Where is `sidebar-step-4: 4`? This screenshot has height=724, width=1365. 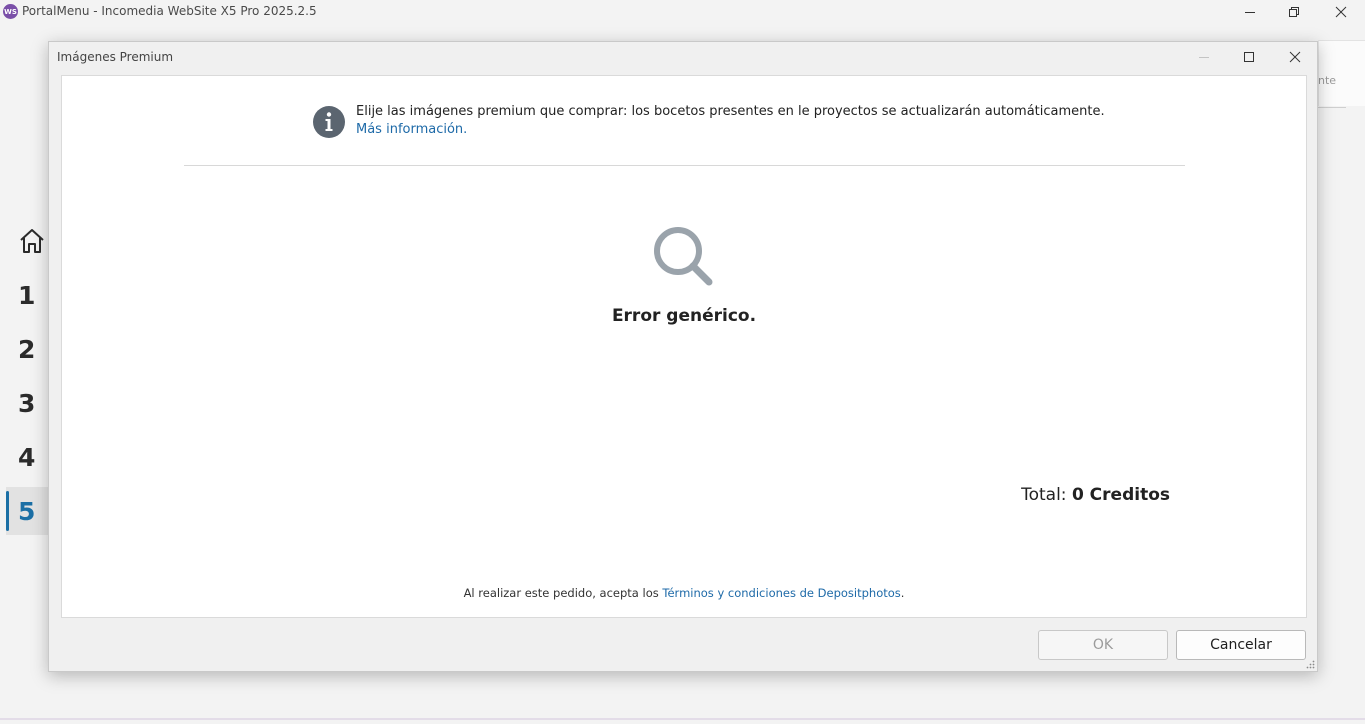 sidebar-step-4: 4 is located at coordinates (27, 457).